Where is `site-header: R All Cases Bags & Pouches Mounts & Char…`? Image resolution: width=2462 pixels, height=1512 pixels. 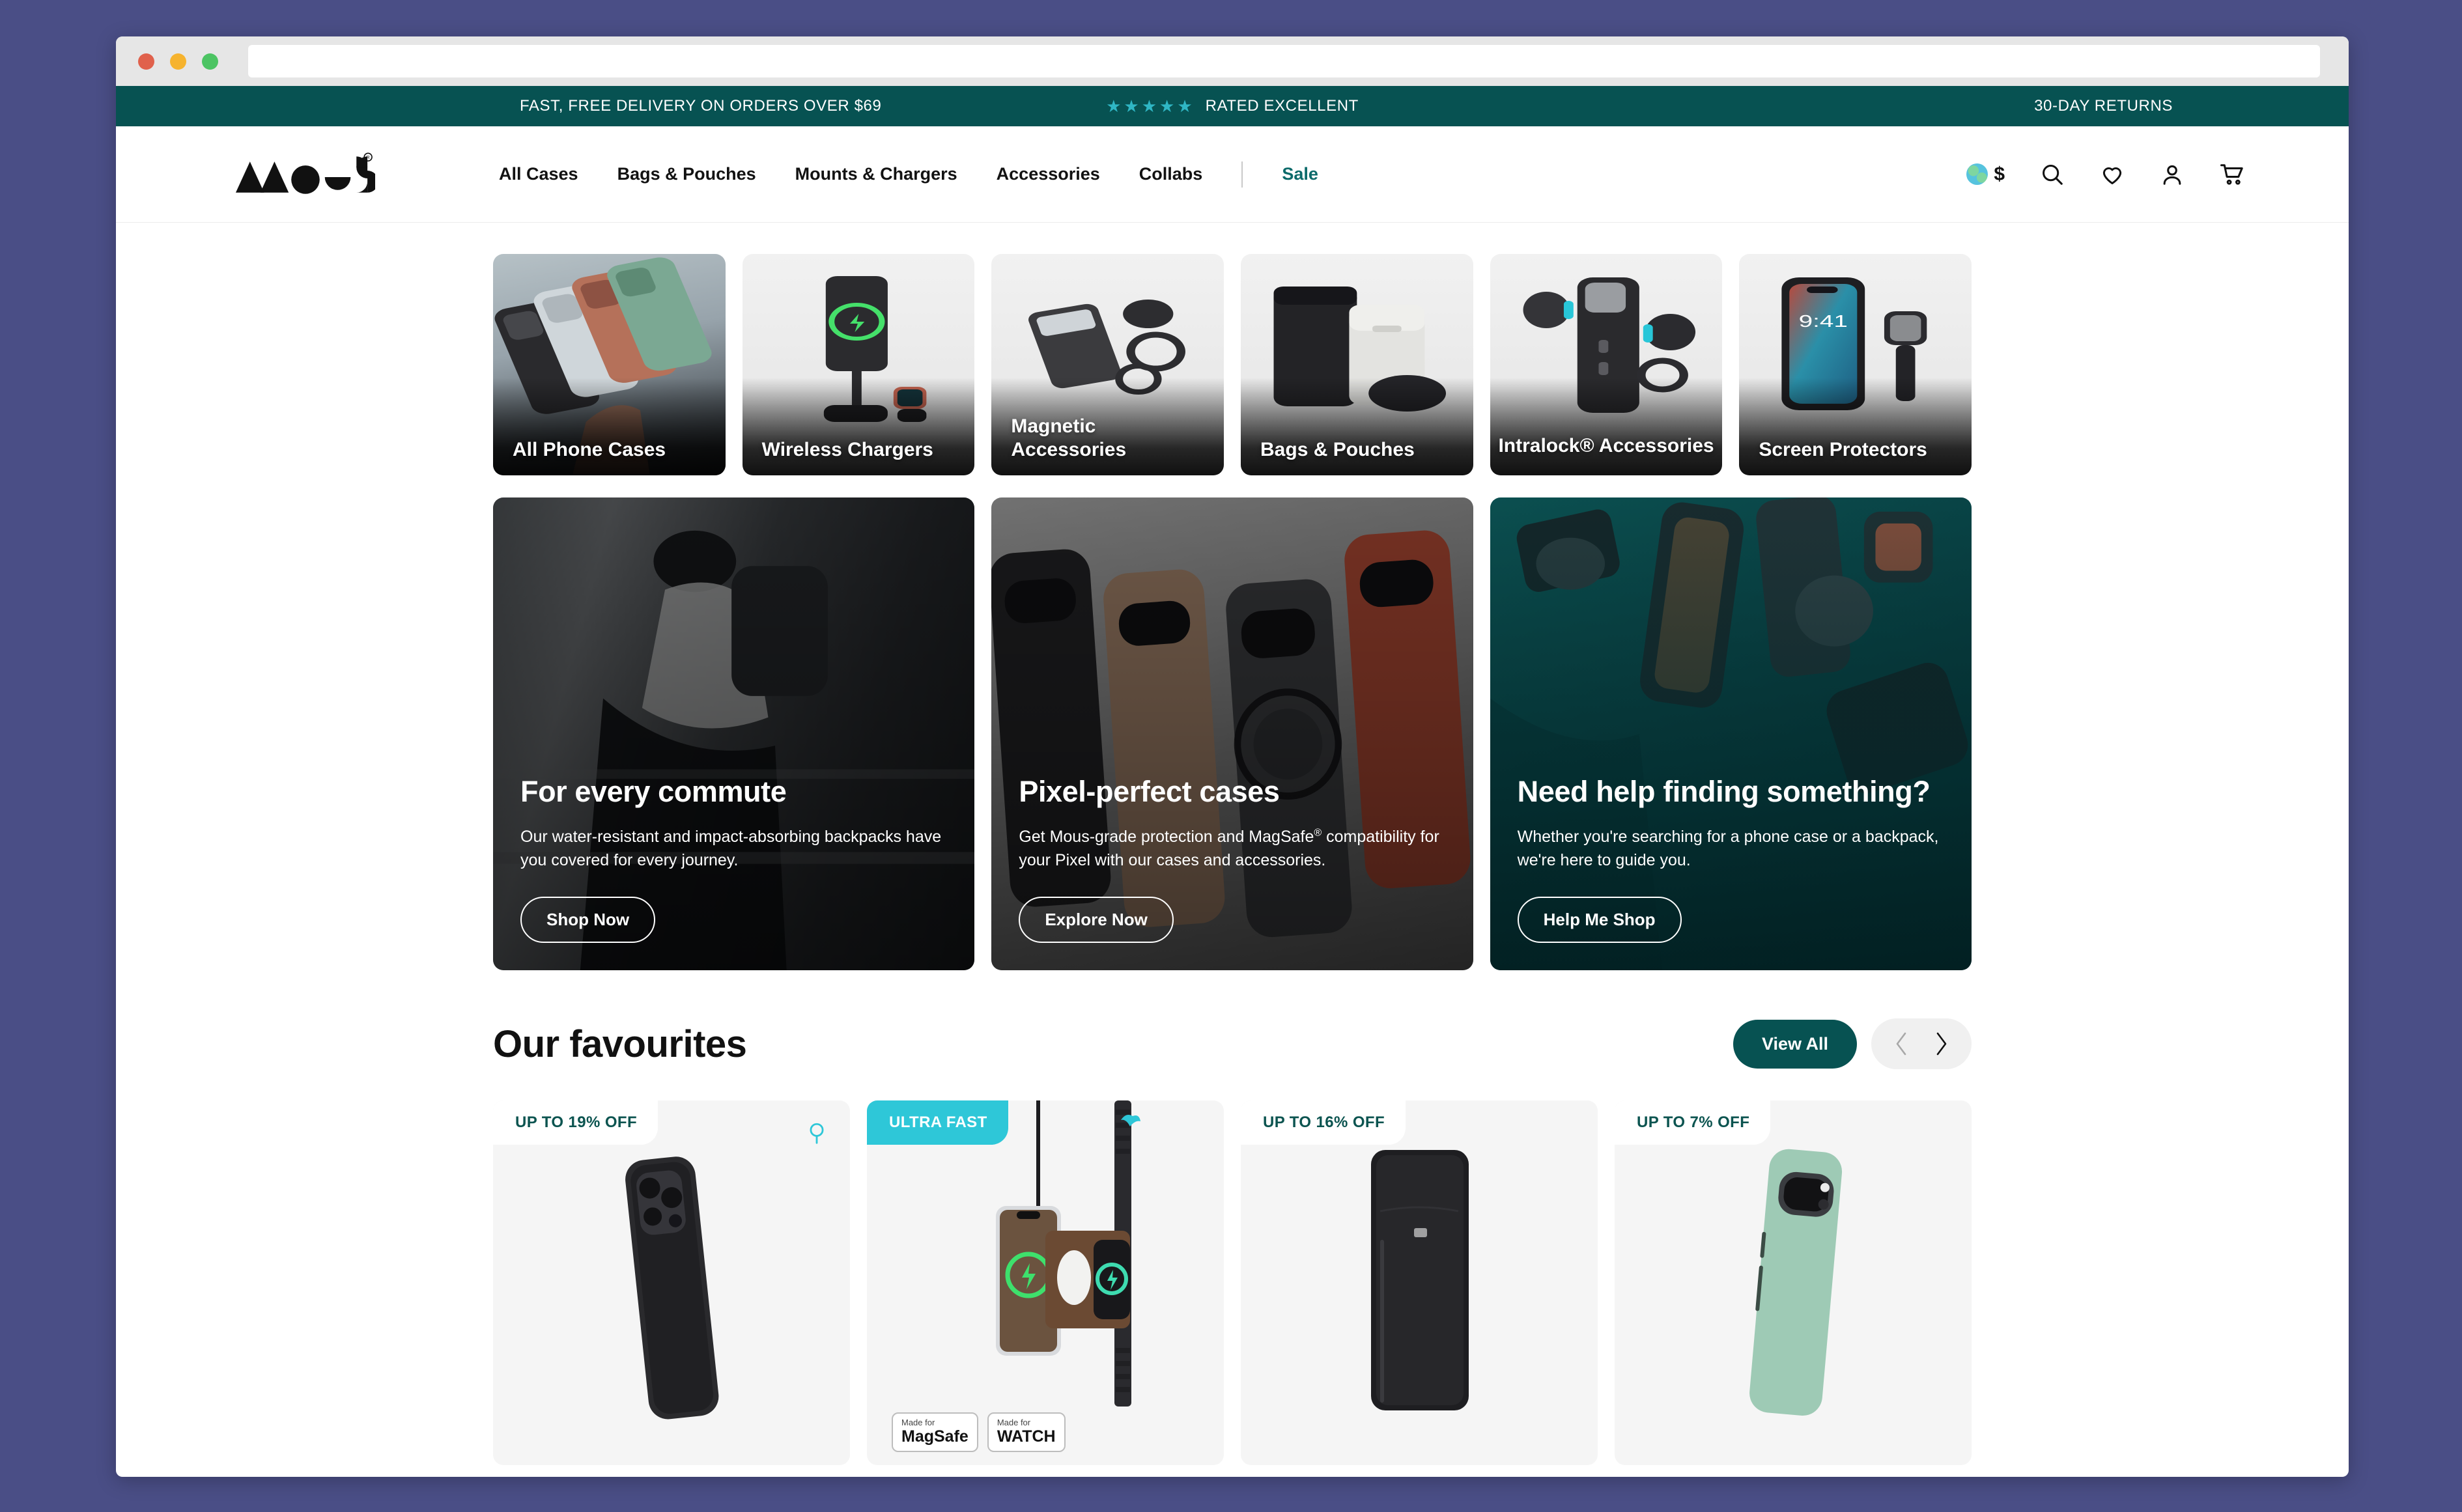 site-header: R All Cases Bags & Pouches Mounts & Char… is located at coordinates (1232, 175).